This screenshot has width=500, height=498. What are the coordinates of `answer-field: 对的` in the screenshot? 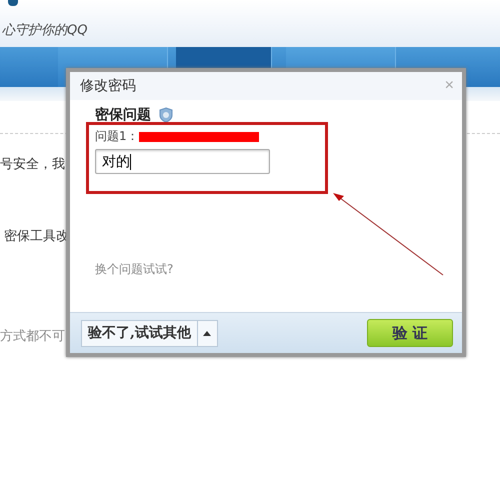 It's located at (182, 161).